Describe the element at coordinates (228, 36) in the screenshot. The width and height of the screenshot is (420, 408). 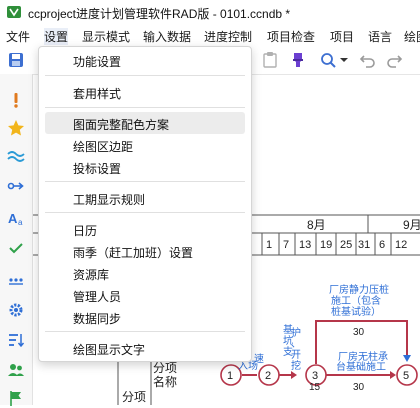
I see `menu-progress-control: 进度控制` at that location.